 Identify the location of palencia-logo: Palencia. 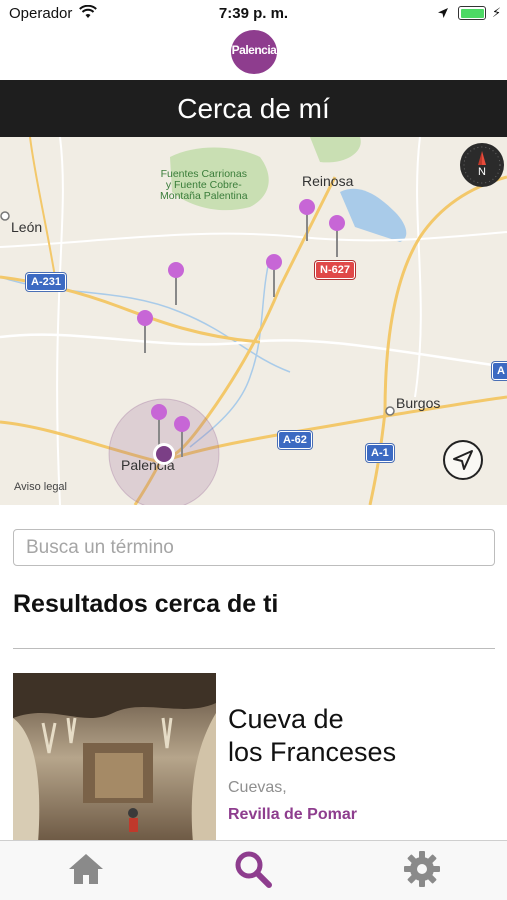
(254, 52).